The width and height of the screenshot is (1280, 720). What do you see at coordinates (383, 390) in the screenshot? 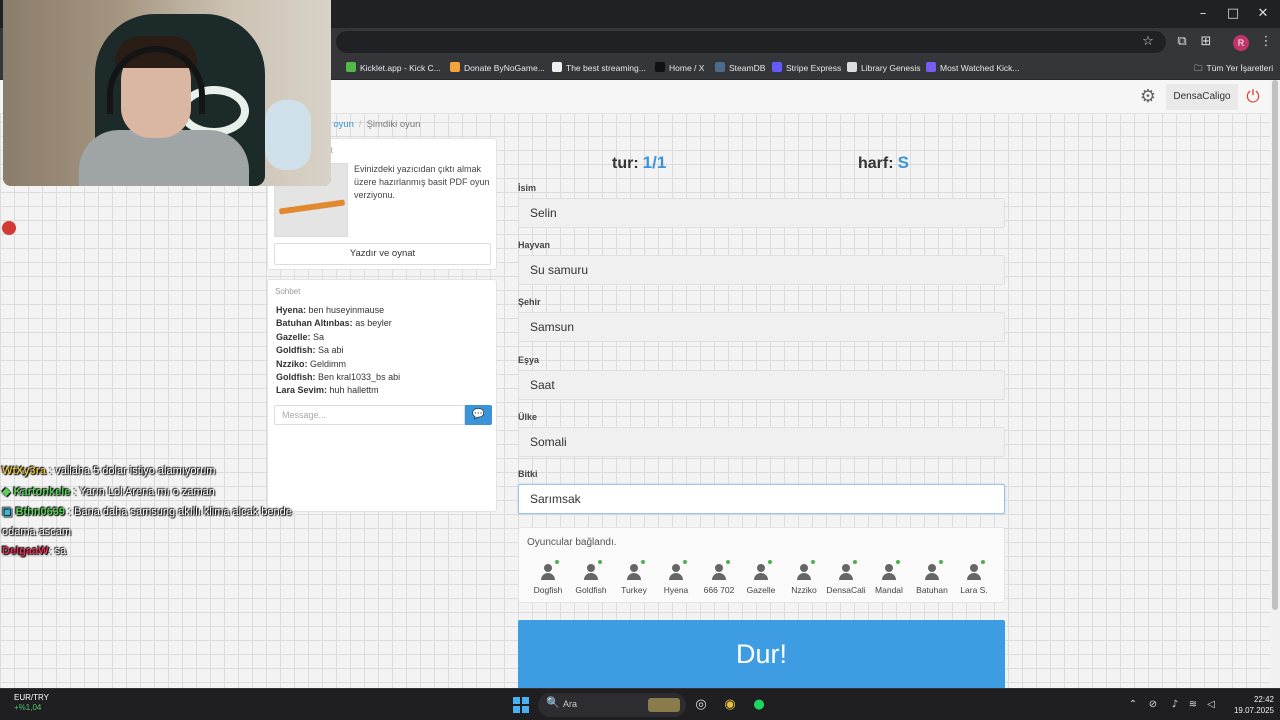
I see `chat-message: Lara Sevim: huh hallettm` at bounding box center [383, 390].